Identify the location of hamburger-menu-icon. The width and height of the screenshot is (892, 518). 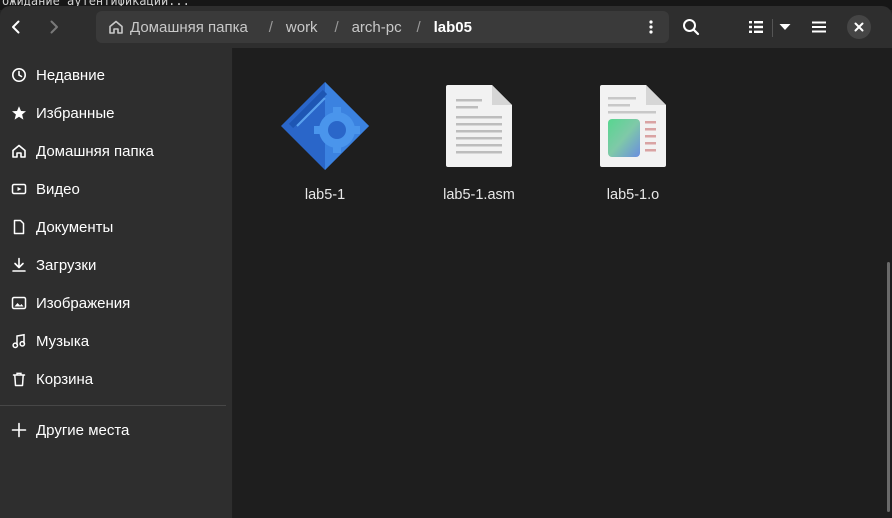
(819, 27).